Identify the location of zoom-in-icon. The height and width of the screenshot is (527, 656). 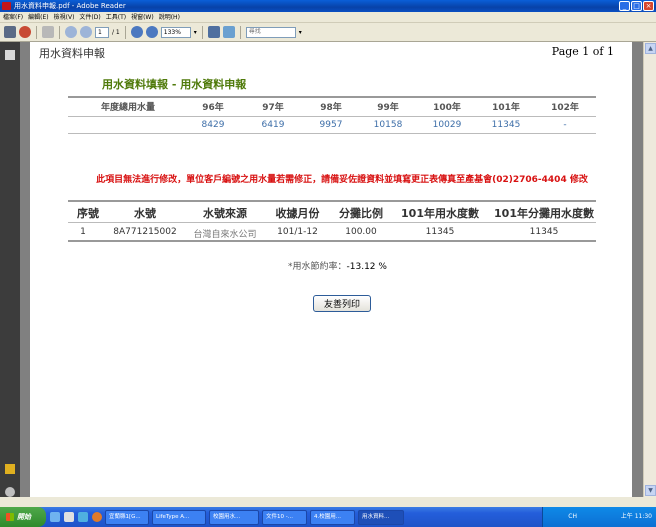
(151, 32).